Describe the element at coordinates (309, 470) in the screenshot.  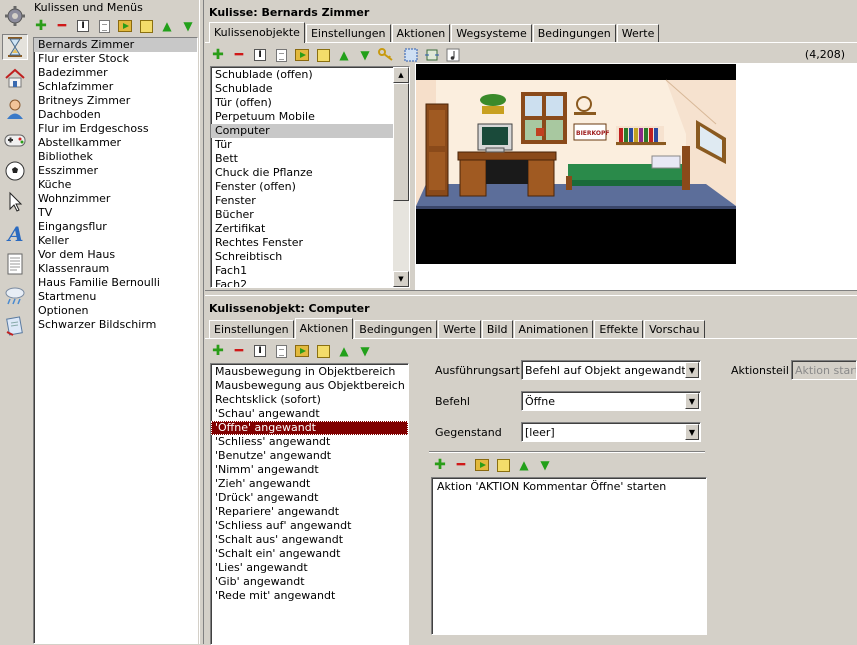
I see `event-item: 'Nimm' angewandt` at that location.